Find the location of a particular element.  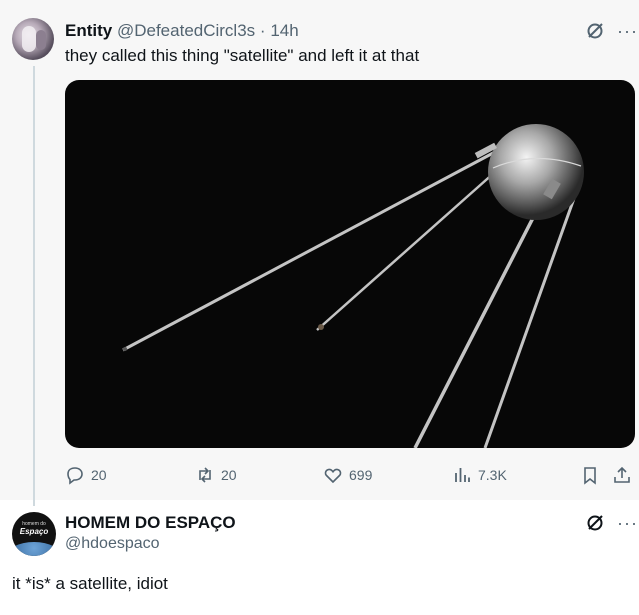

reply-author-name: HOMEM DO ESPAÇO is located at coordinates (150, 523).